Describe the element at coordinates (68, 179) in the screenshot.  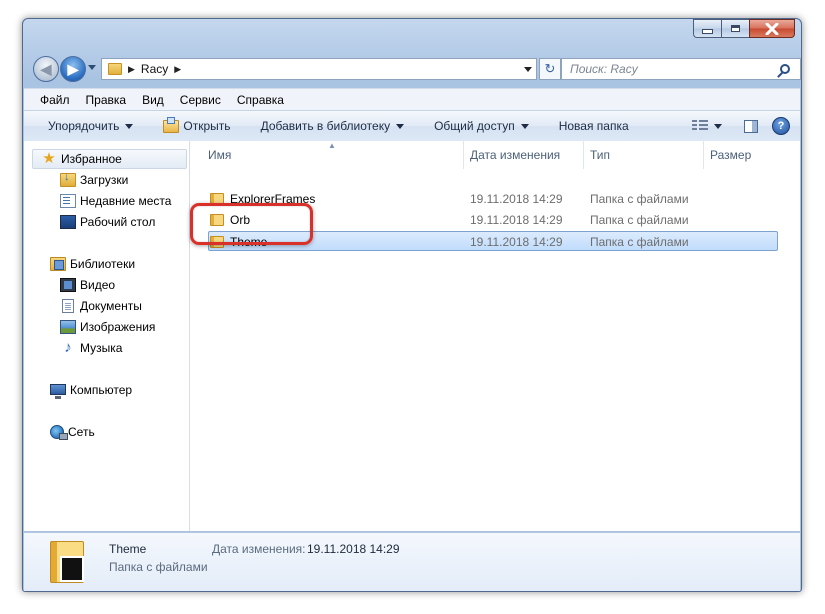
I see `downloads-icon` at that location.